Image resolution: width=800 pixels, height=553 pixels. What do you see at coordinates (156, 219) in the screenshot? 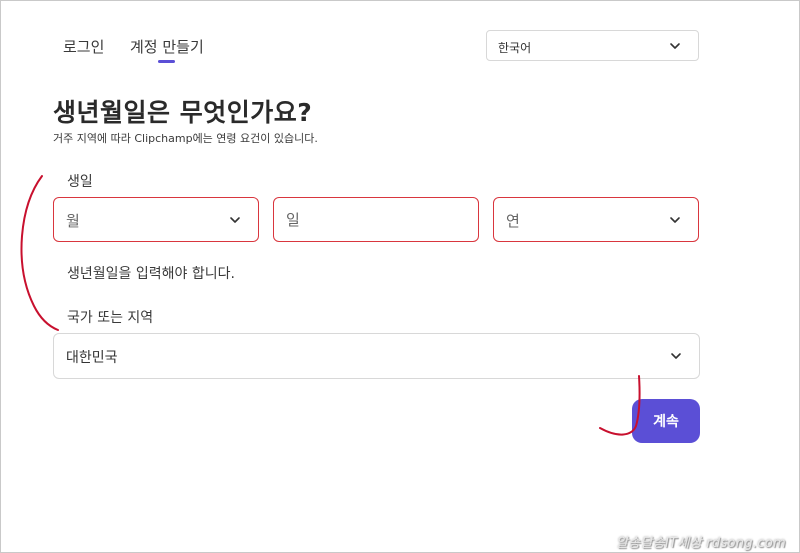
I see `month-select: 월` at bounding box center [156, 219].